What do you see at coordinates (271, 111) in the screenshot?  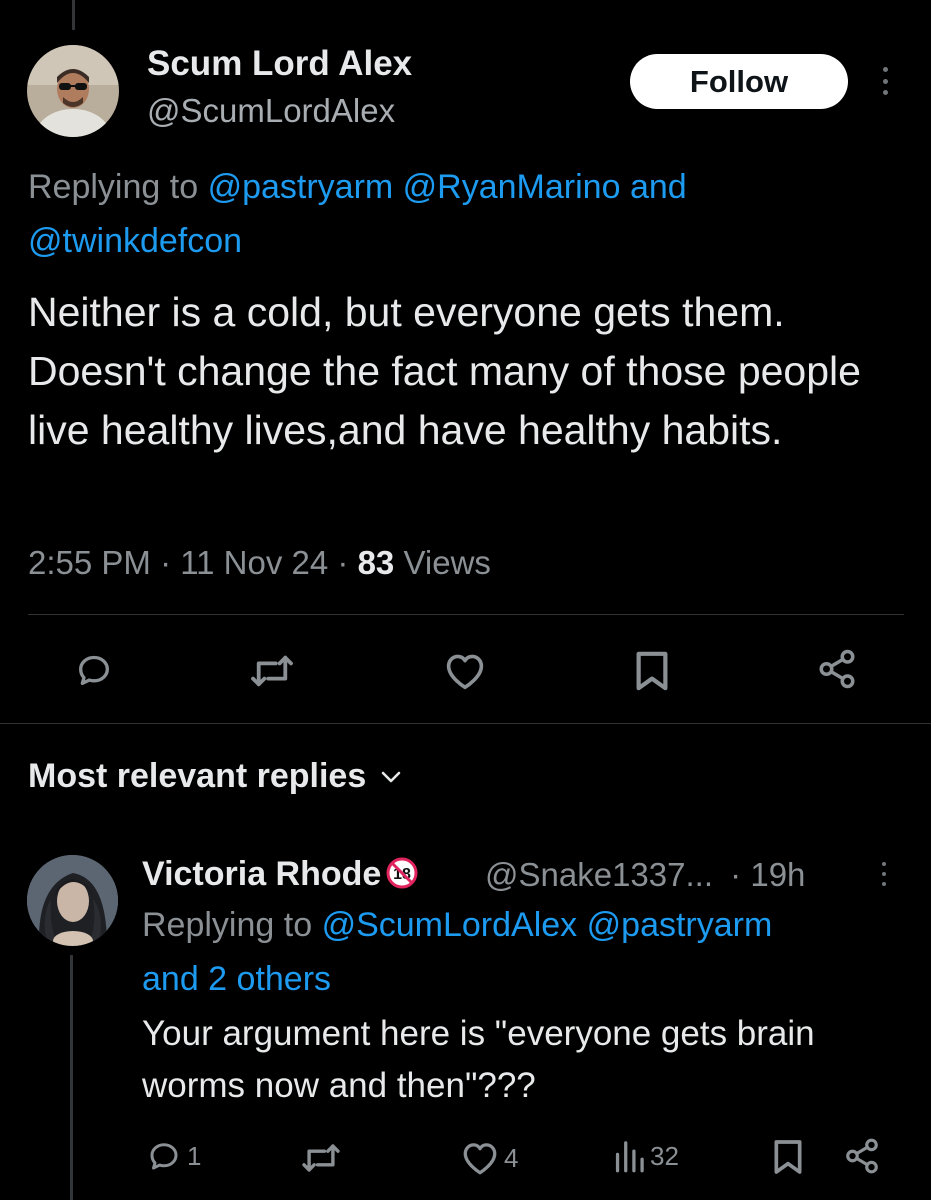 I see `author-handle: @ScumLordAlex` at bounding box center [271, 111].